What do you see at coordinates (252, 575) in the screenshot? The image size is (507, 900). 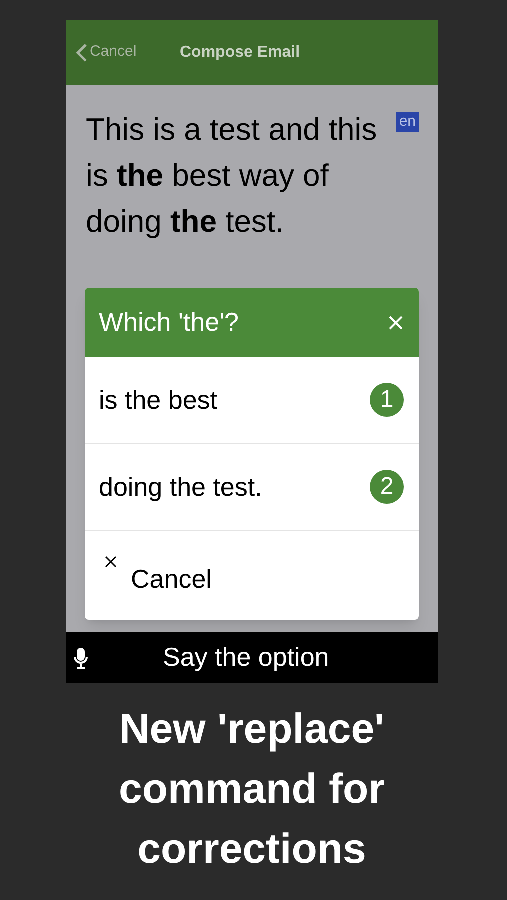 I see `cancel-option: Cancel` at bounding box center [252, 575].